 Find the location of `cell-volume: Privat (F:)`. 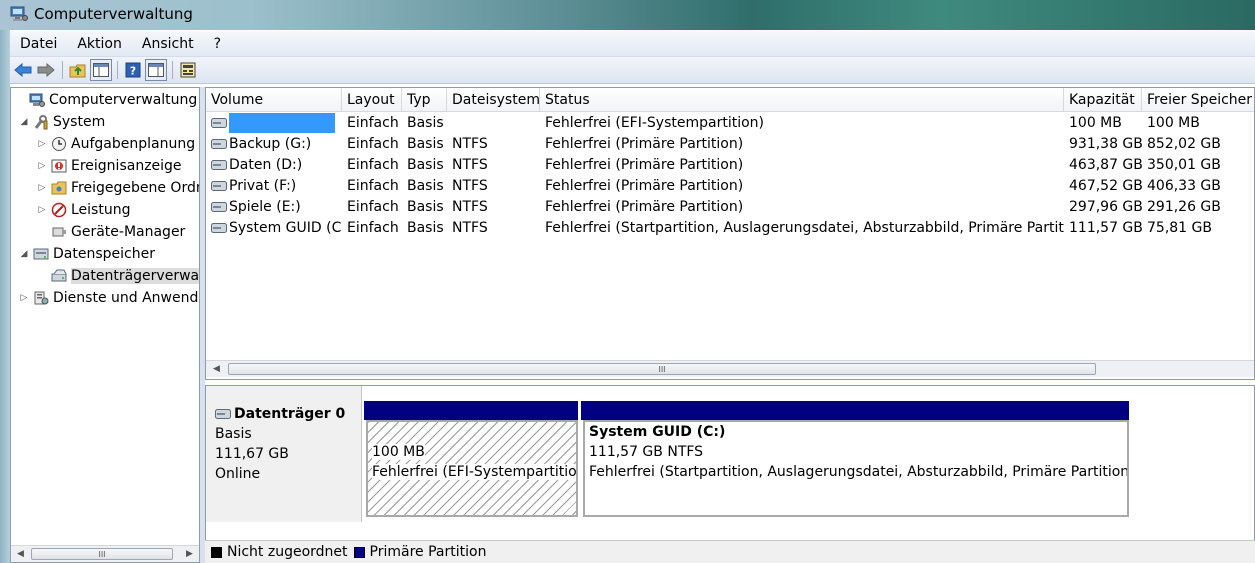

cell-volume: Privat (F:) is located at coordinates (274, 186).